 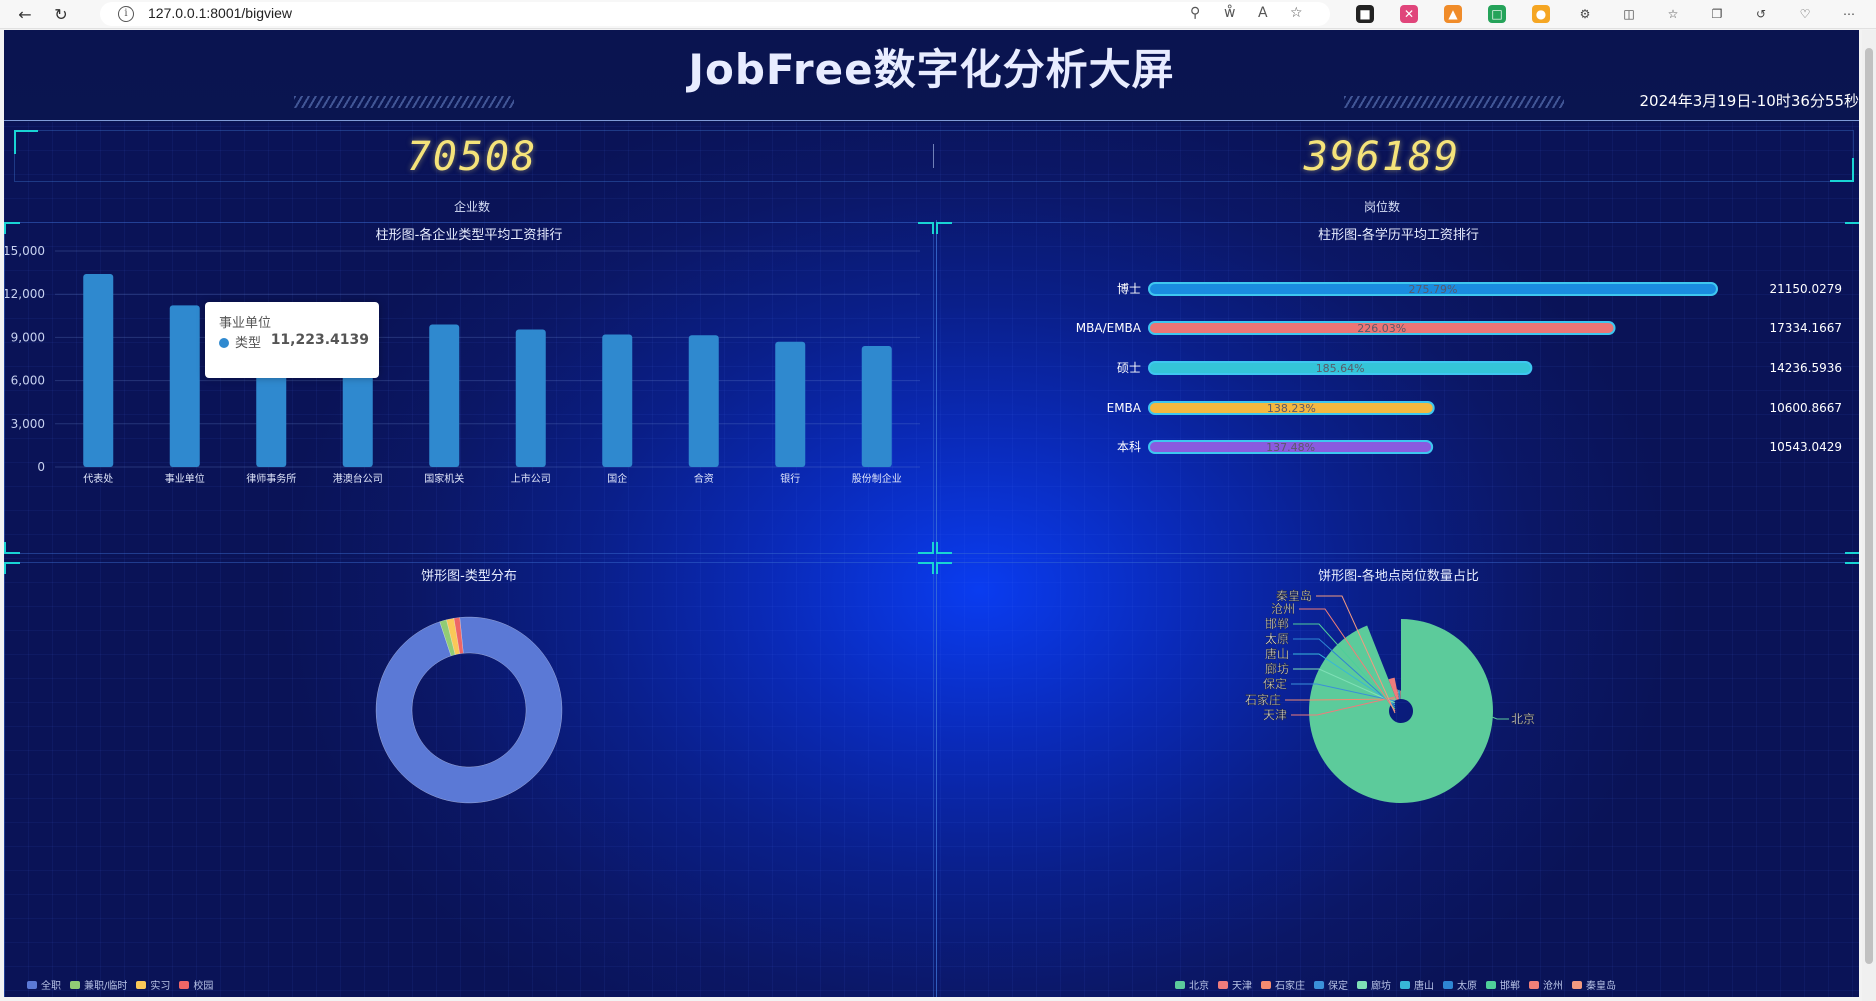 I want to click on legend-item: 校园, so click(x=196, y=984).